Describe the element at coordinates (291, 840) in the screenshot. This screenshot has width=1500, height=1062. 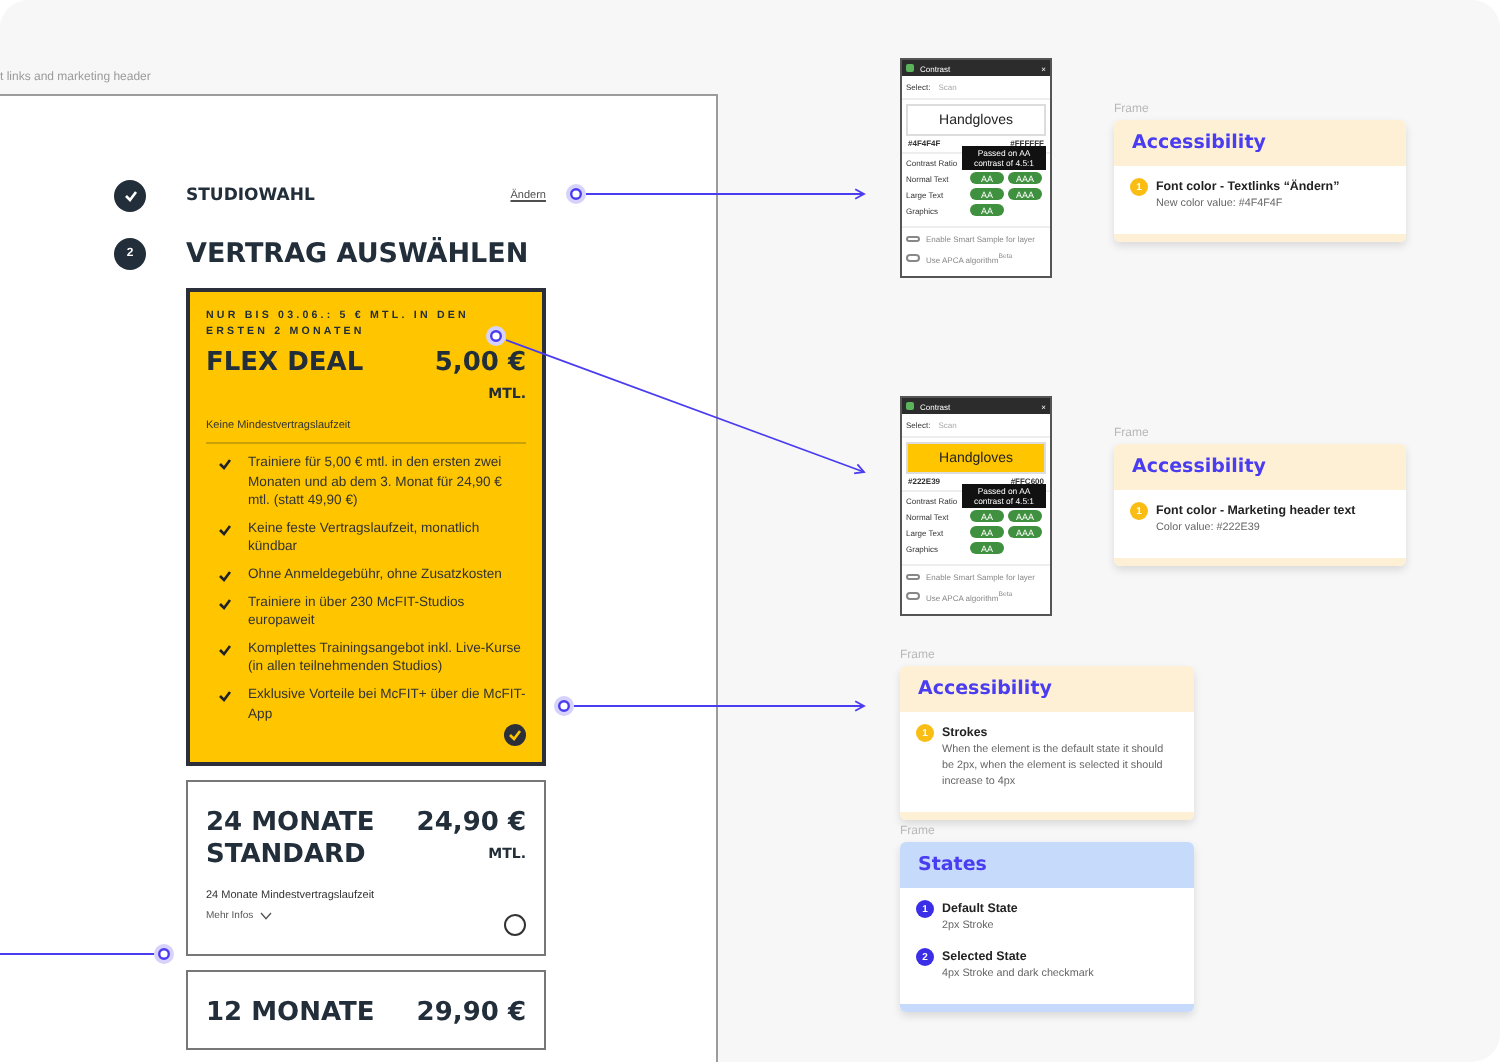
I see `offer-name: 24 MONATE STANDARD` at that location.